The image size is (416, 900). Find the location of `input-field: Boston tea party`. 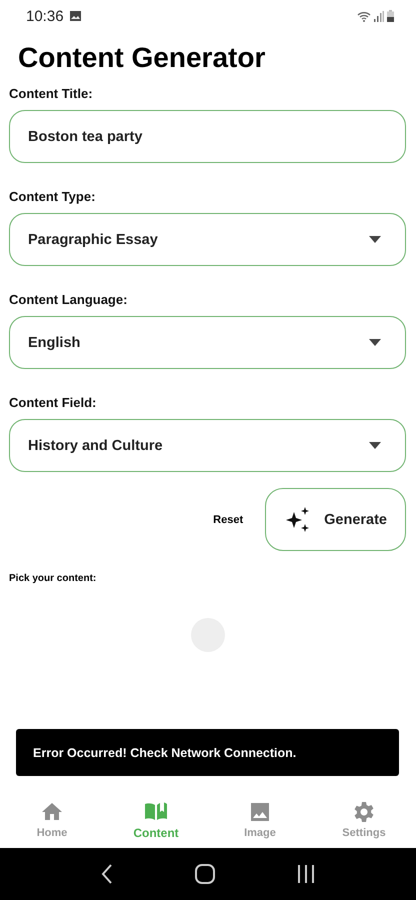

input-field: Boston tea party is located at coordinates (207, 136).